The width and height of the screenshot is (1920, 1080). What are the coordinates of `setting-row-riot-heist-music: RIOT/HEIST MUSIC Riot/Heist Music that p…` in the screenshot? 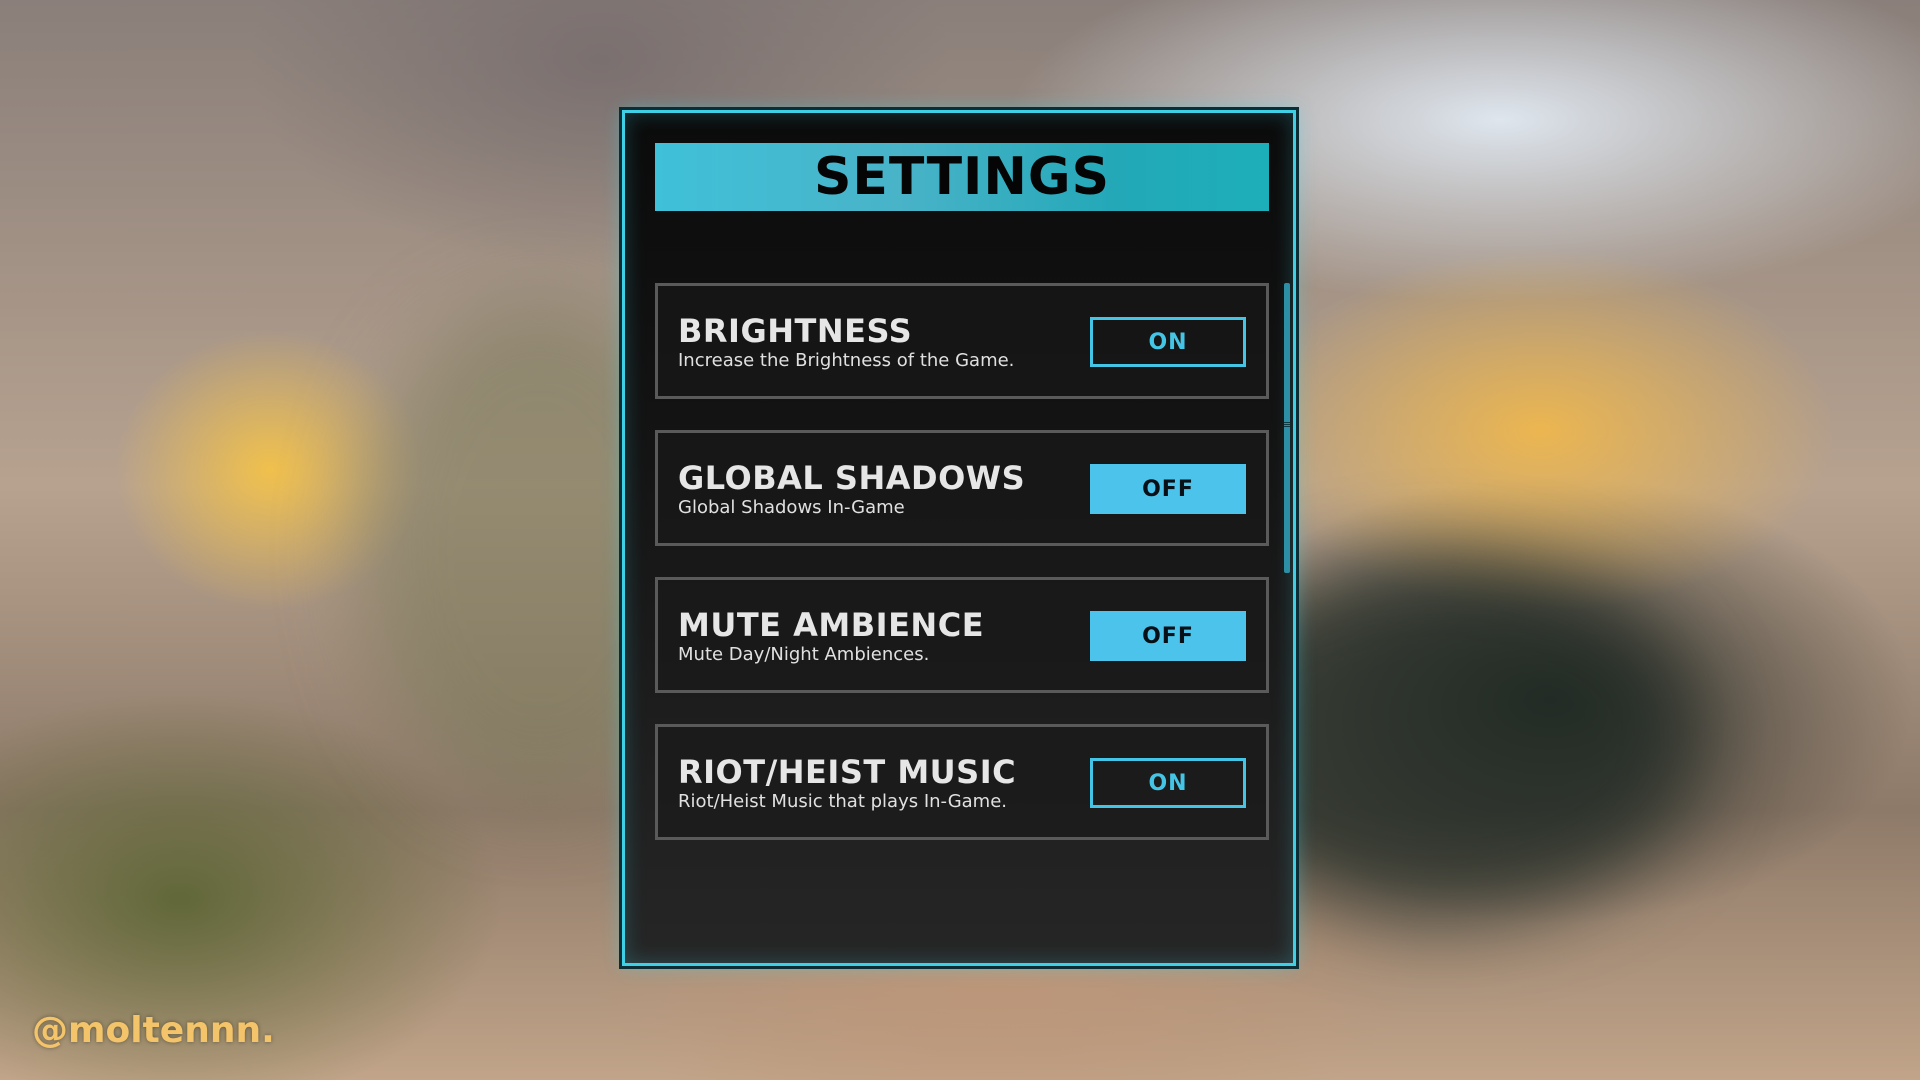 It's located at (962, 782).